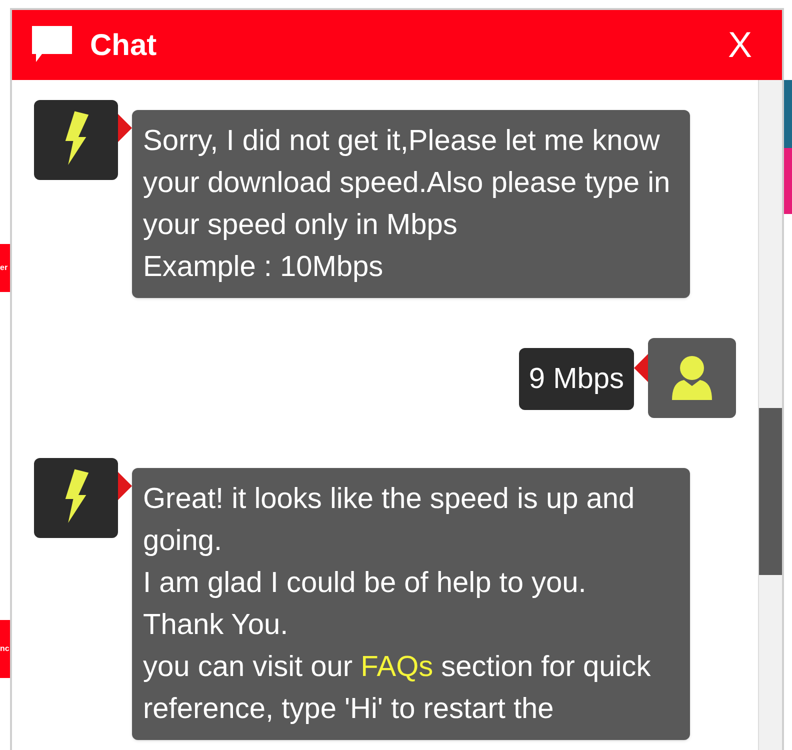 The image size is (792, 750). What do you see at coordinates (692, 378) in the screenshot?
I see `person-icon` at bounding box center [692, 378].